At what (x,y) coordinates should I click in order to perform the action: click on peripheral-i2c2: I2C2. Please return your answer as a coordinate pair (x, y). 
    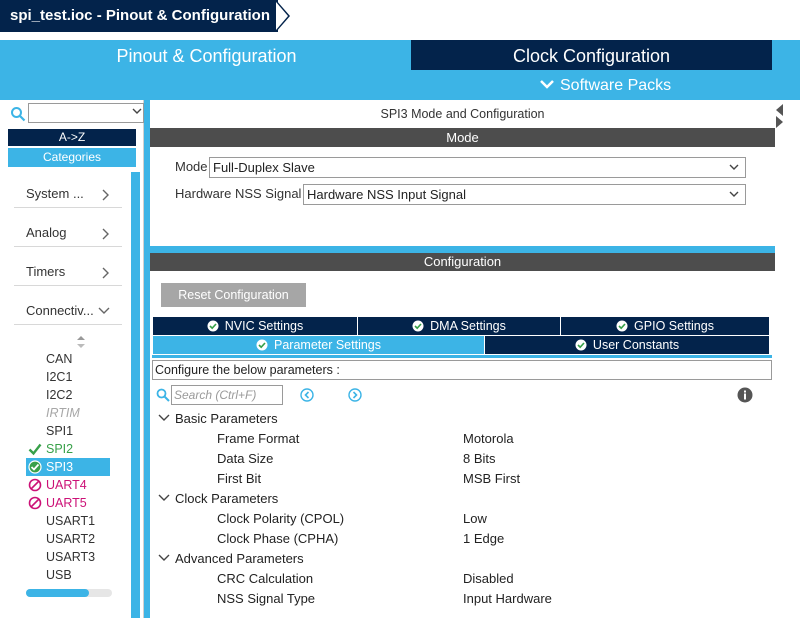
    Looking at the image, I should click on (68, 395).